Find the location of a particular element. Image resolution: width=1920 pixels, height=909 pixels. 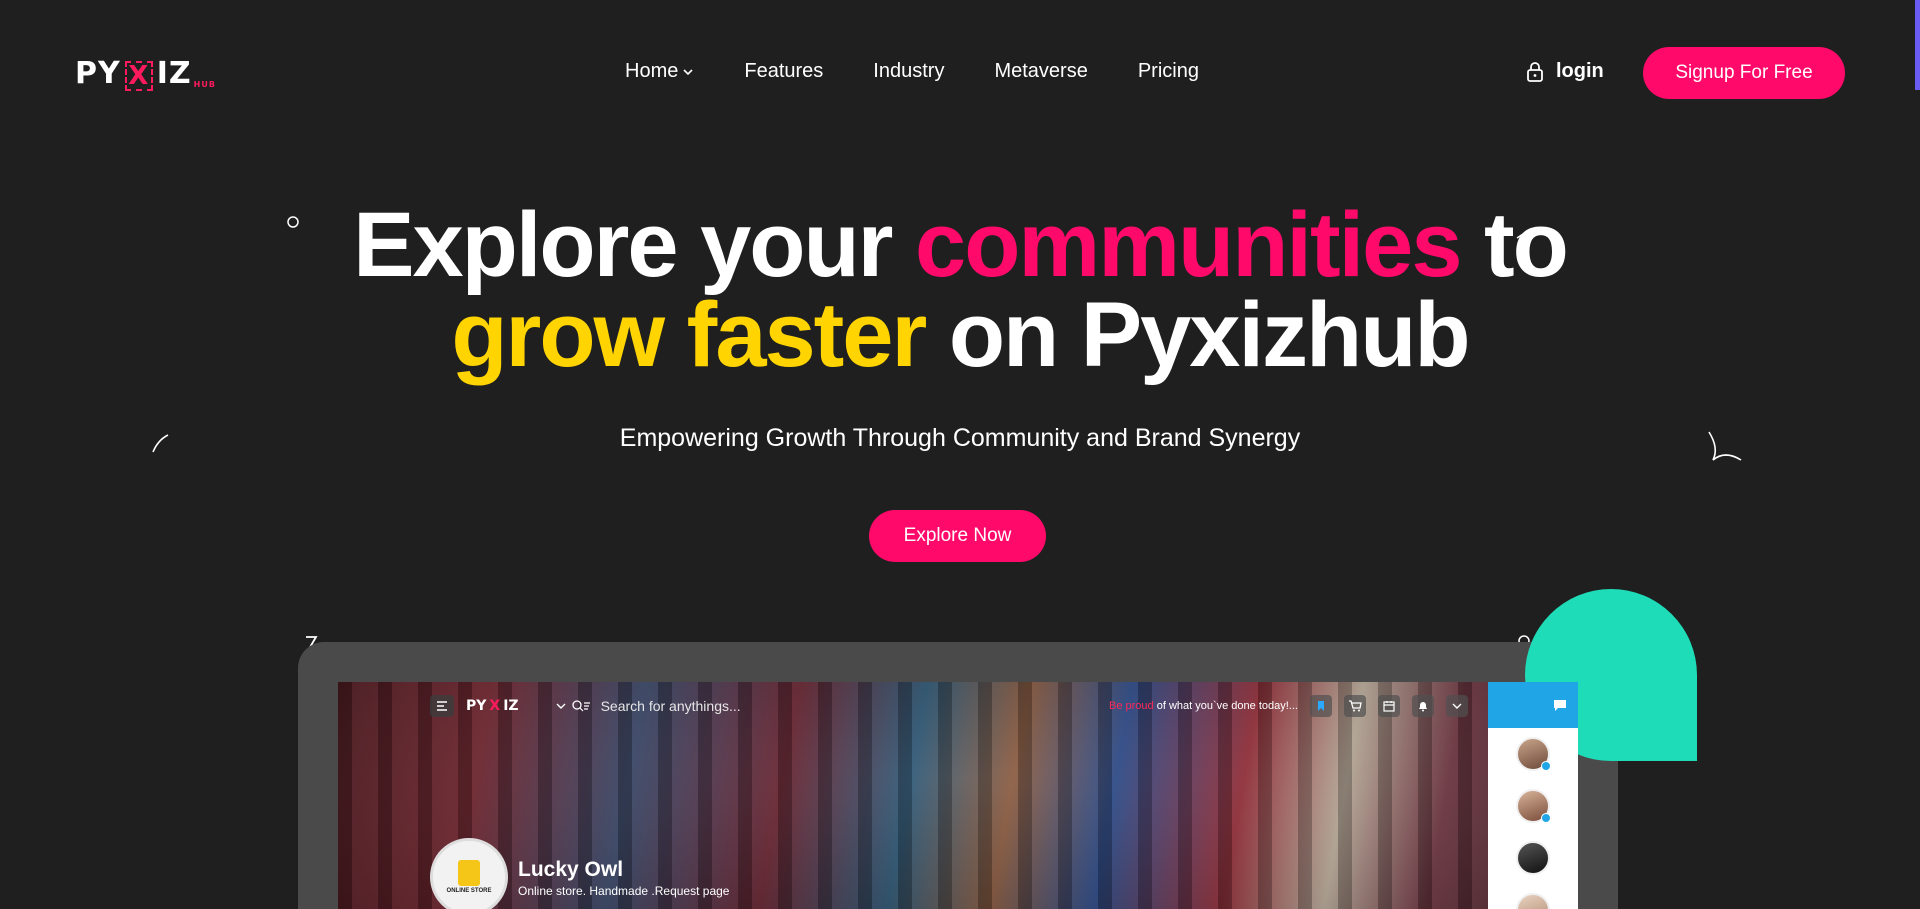

check-doodle-icon is located at coordinates (1524, 235).